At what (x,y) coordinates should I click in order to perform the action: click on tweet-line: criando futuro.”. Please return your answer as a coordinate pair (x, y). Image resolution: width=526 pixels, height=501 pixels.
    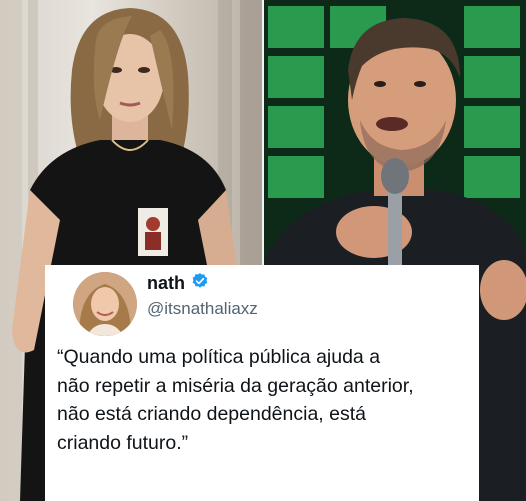
    Looking at the image, I should click on (123, 442).